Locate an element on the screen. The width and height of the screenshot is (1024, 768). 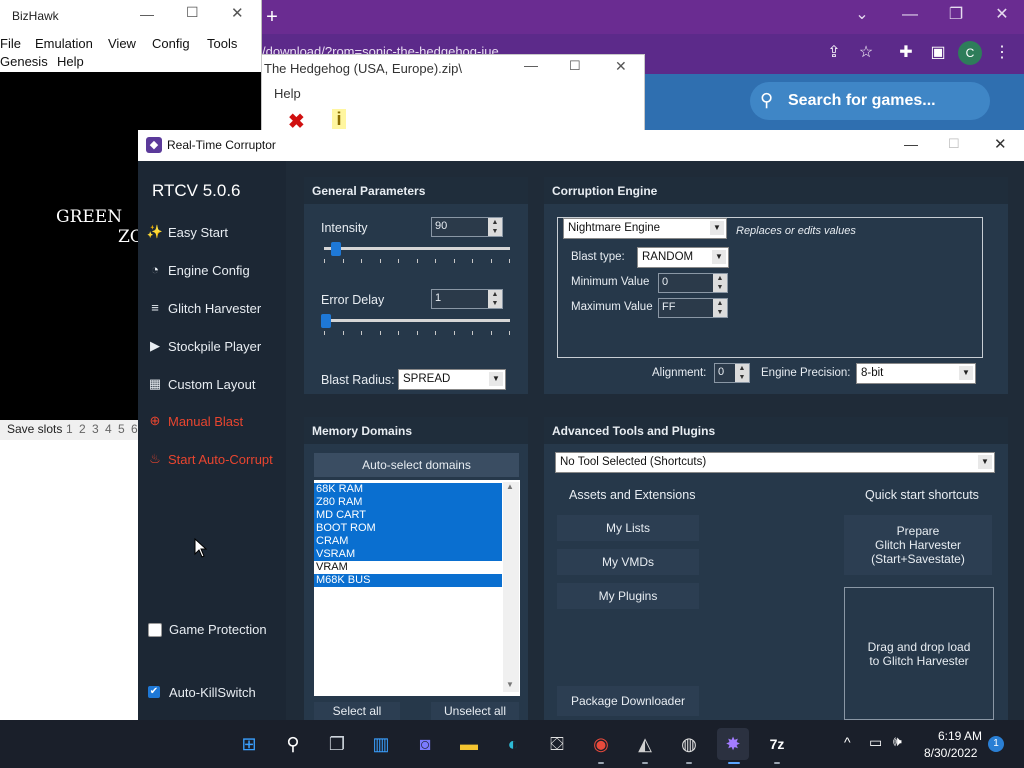
intensity-input: 90 ▲ ▼ is located at coordinates (467, 227).